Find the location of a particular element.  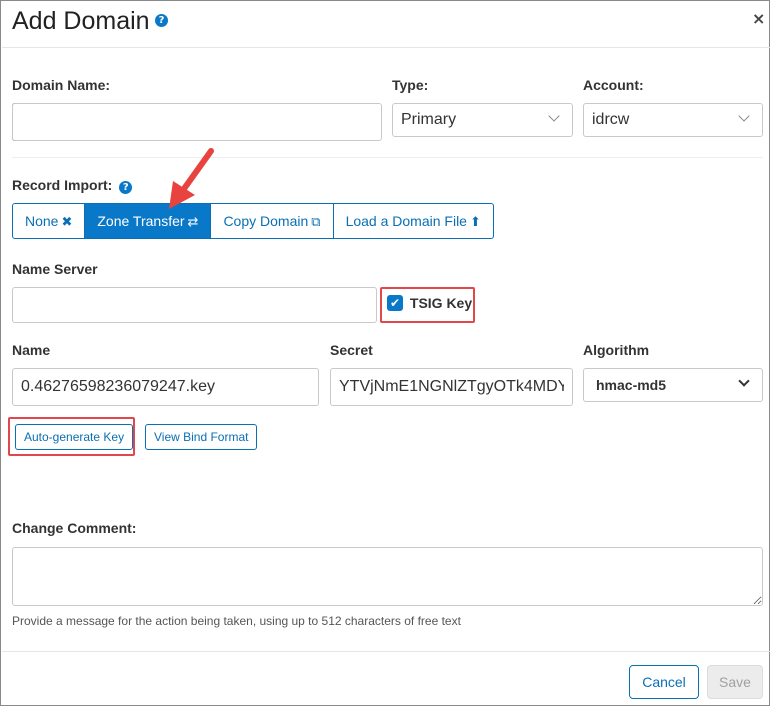

domain-name-input is located at coordinates (197, 122).